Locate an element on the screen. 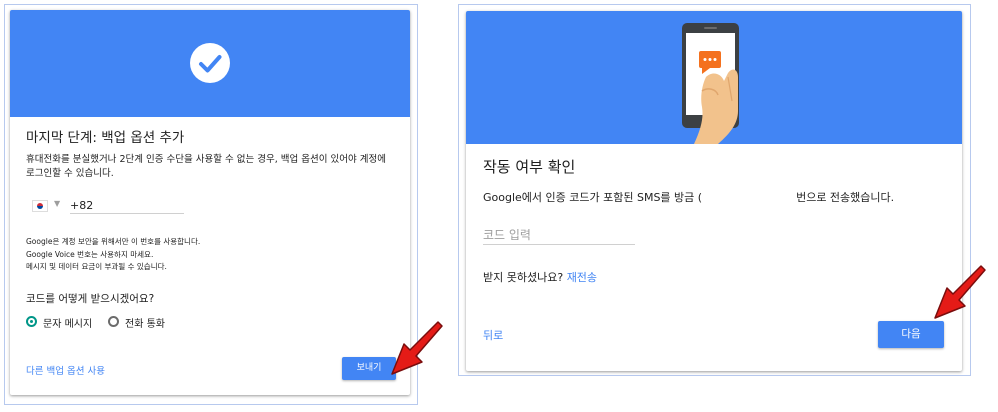 The width and height of the screenshot is (998, 412). sms-sent-description: Google에서 인증 코드가 포함된 SMS를 방금 ( 번으로 전송했습니다. is located at coordinates (688, 197).